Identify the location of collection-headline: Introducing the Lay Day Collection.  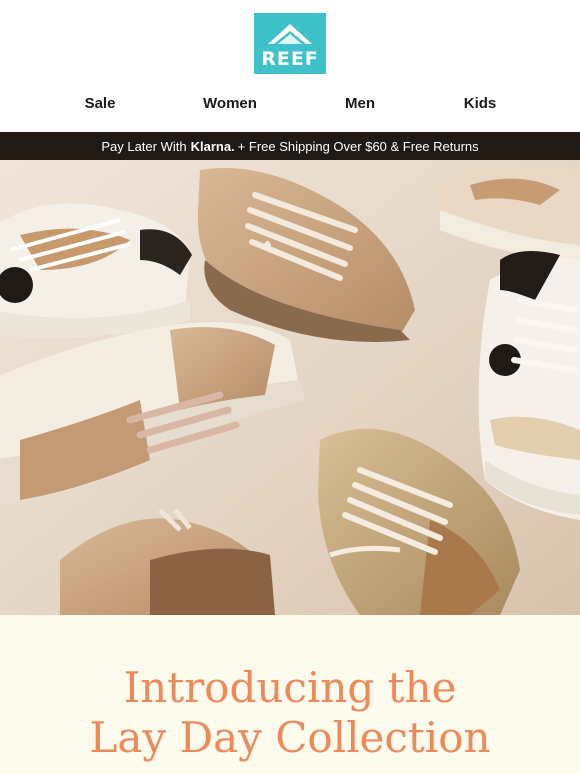
(290, 713).